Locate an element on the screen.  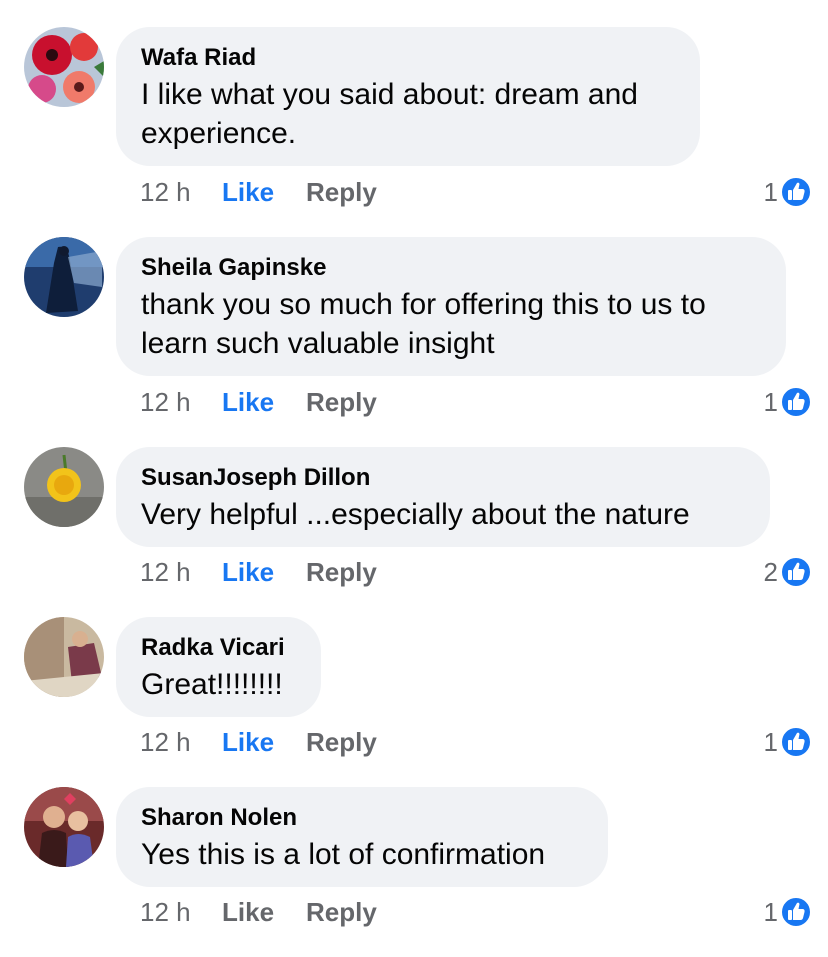
comment-bubble: Radka Vicari Great!!!!!!!! is located at coordinates (218, 667).